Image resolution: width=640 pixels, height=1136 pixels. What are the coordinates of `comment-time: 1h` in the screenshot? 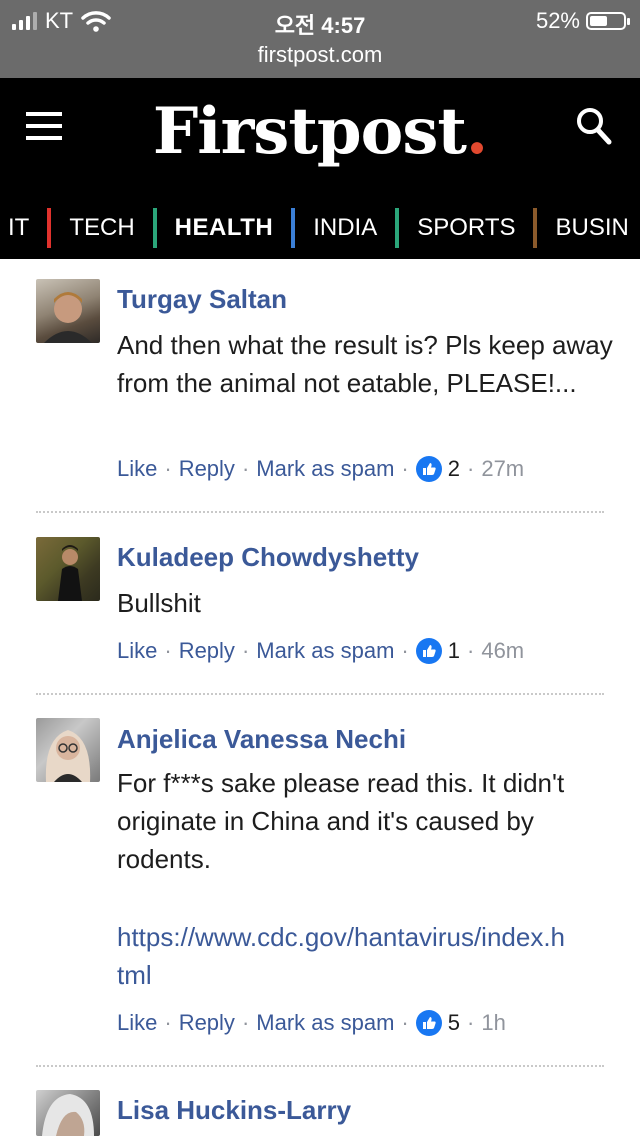 It's located at (493, 1023).